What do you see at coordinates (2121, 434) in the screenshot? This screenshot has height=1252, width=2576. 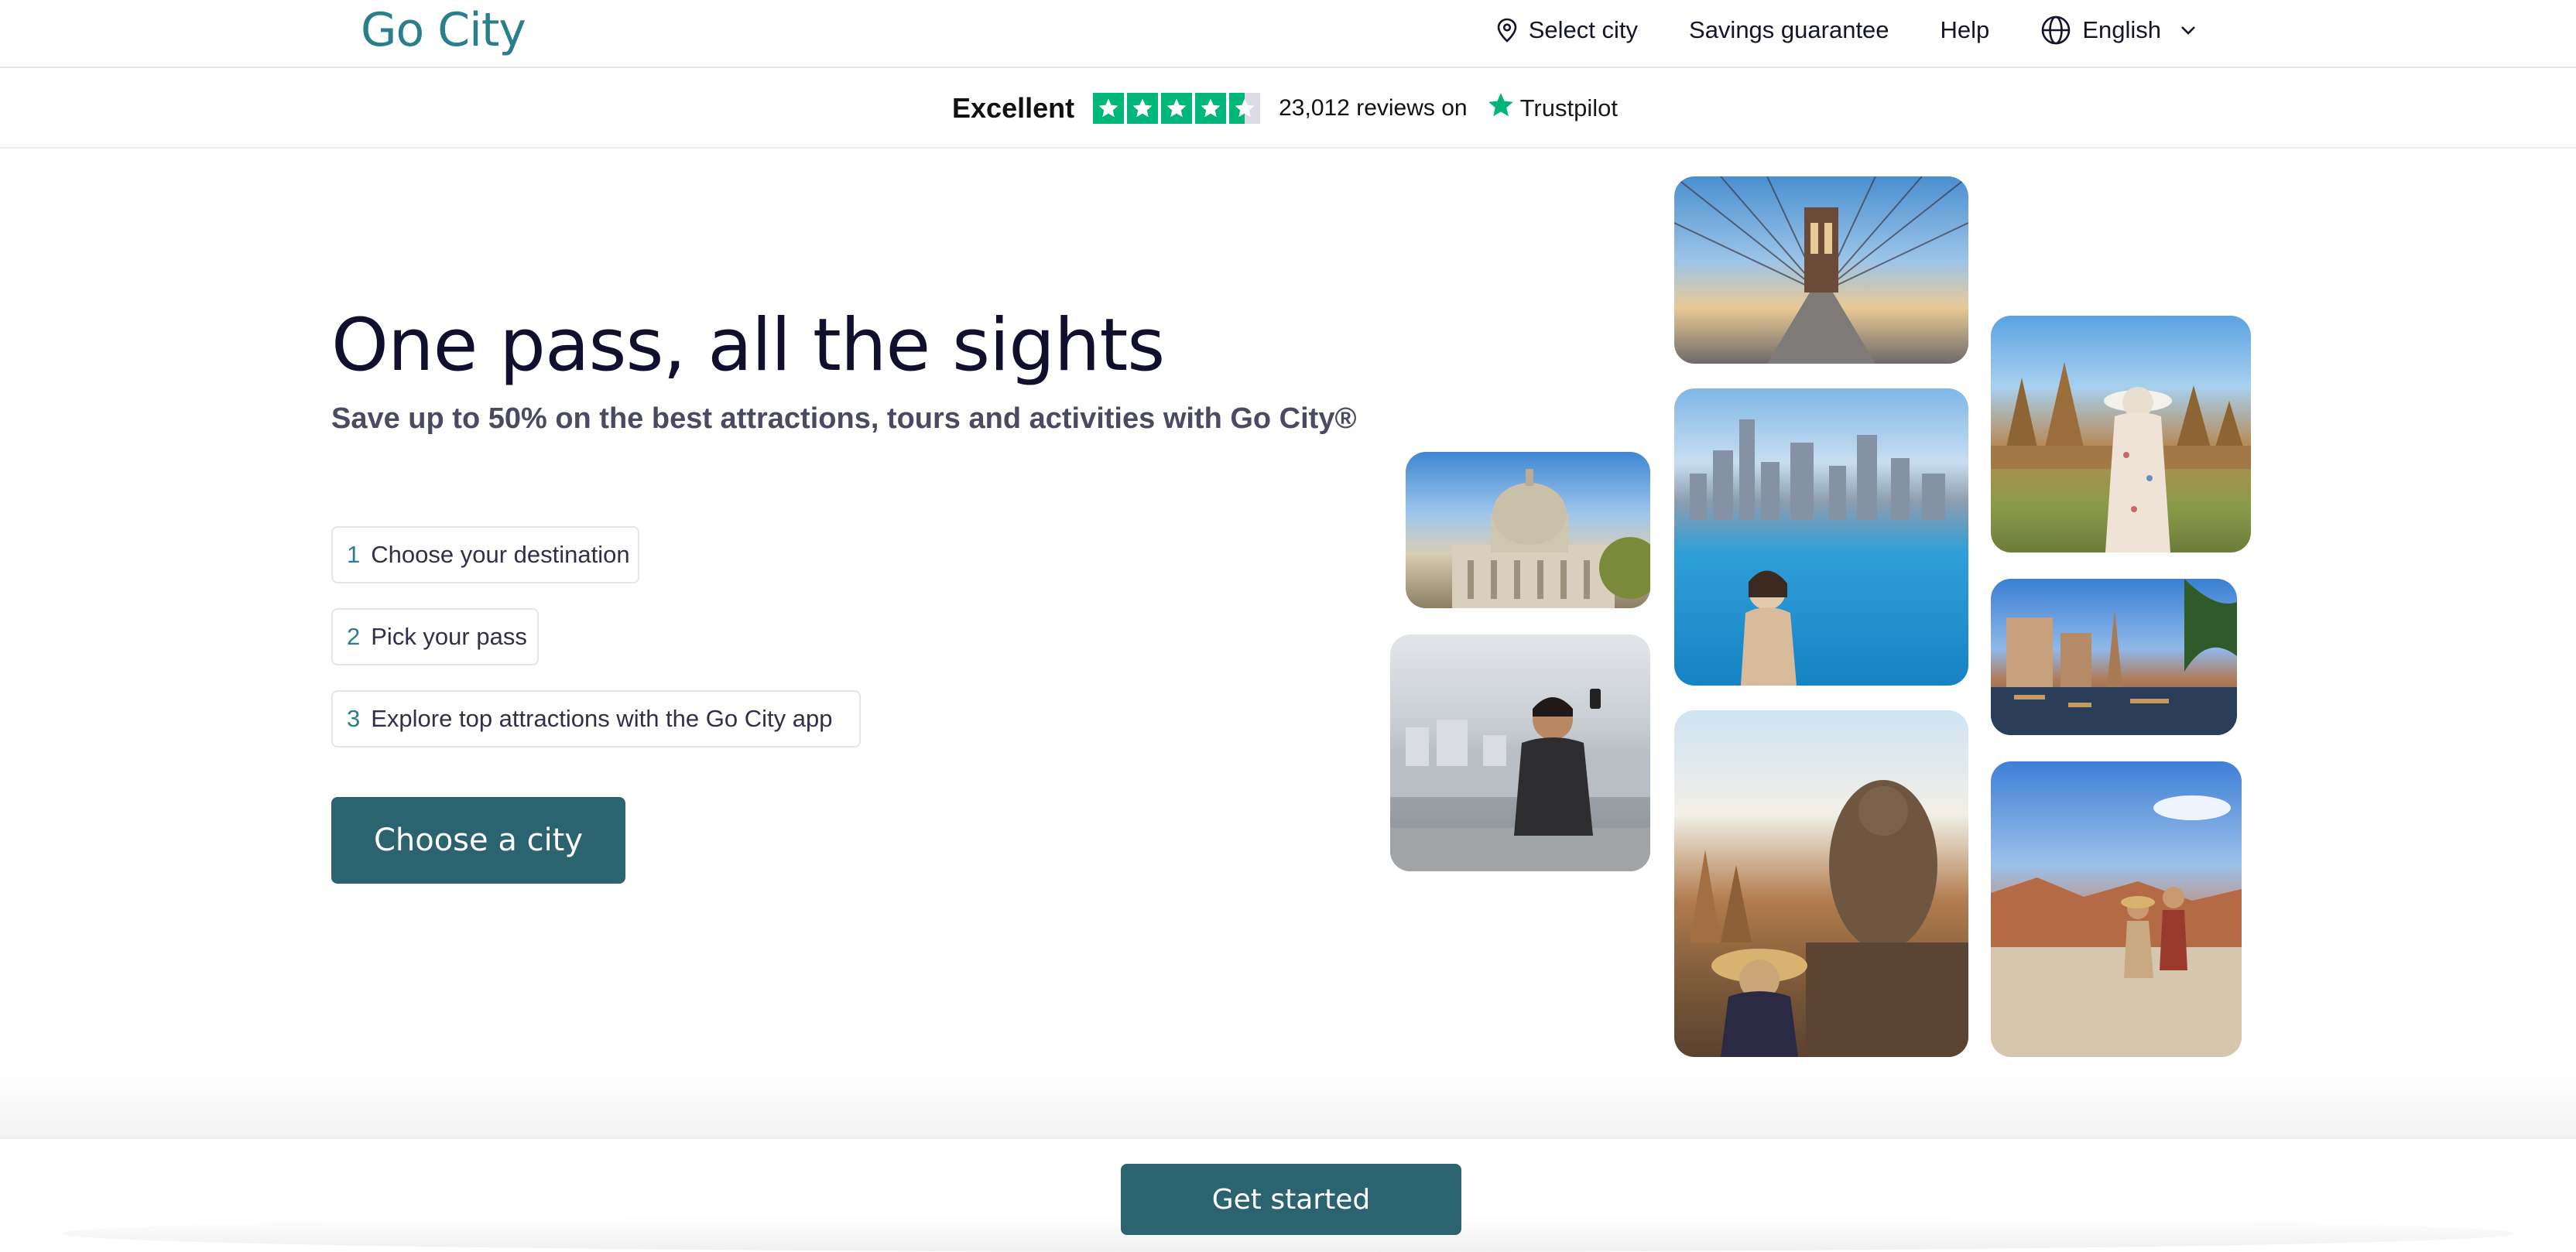 I see `temple-traveler-photo` at bounding box center [2121, 434].